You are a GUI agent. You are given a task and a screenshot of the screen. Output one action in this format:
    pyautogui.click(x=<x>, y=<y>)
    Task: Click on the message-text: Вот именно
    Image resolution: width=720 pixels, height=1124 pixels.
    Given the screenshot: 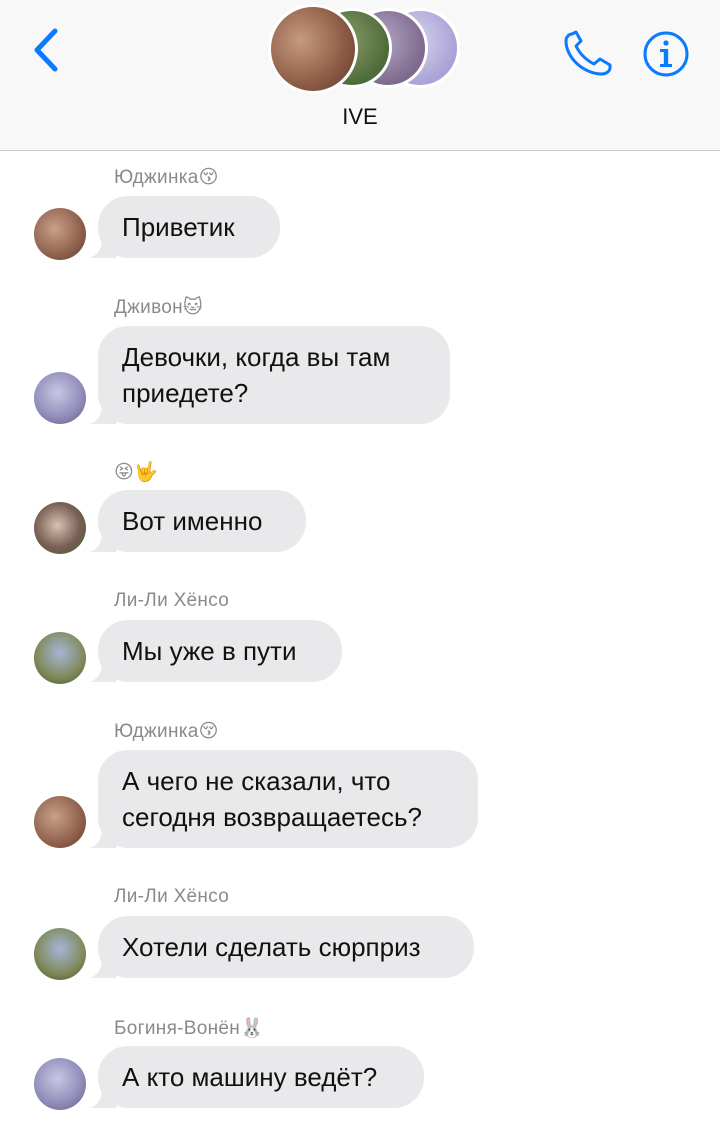 What is the action you would take?
    pyautogui.click(x=192, y=521)
    